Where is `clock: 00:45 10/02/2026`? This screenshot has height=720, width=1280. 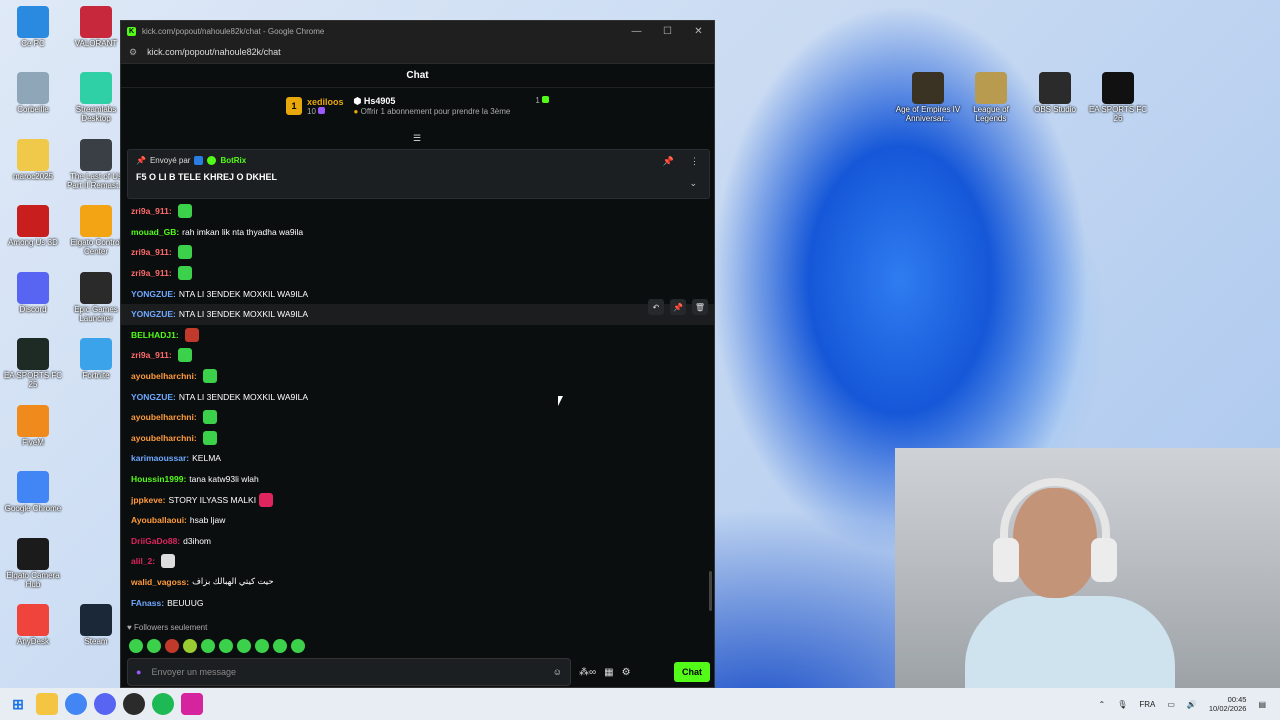 clock: 00:45 10/02/2026 is located at coordinates (1228, 704).